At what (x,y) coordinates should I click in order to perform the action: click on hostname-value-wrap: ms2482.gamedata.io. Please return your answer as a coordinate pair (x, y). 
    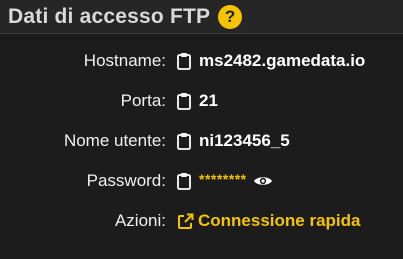
    Looking at the image, I should click on (271, 61).